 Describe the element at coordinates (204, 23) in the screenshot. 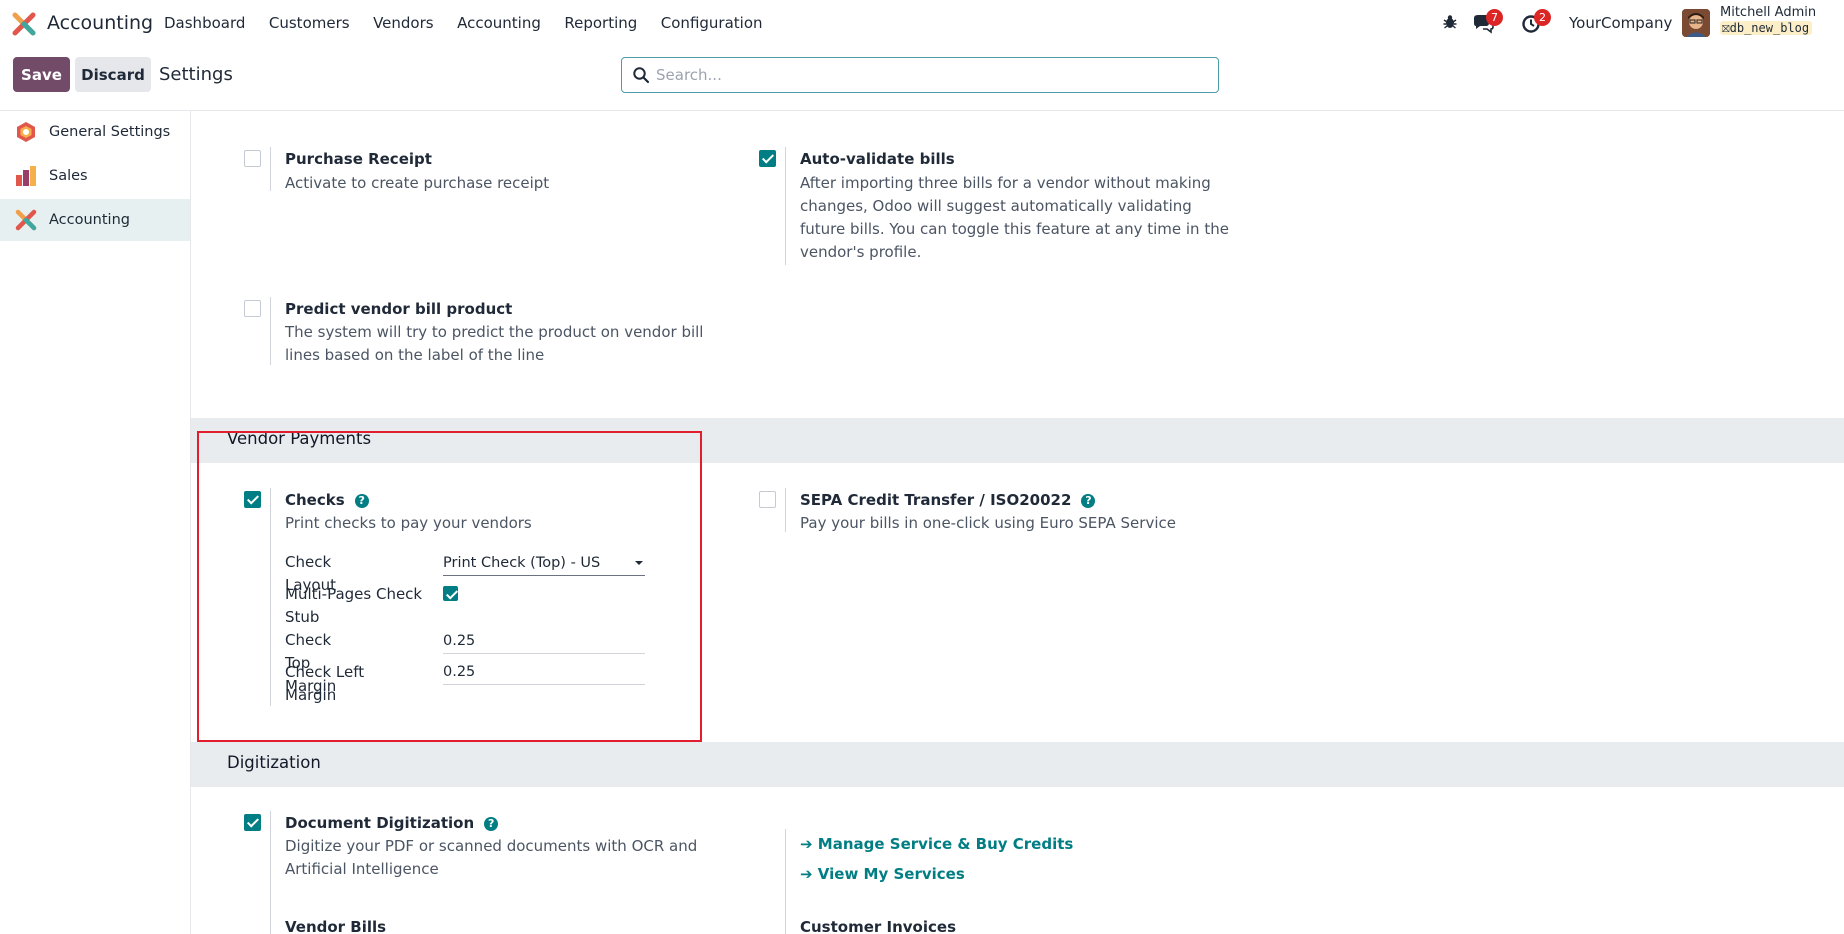

I see `menu-dashboard: Dashboard` at that location.